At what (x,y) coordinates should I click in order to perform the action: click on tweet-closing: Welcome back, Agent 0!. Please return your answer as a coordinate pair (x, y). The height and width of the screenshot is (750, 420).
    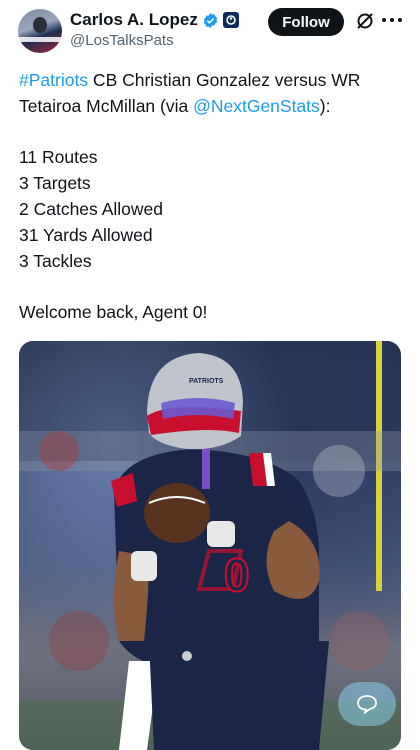
    Looking at the image, I should click on (113, 312).